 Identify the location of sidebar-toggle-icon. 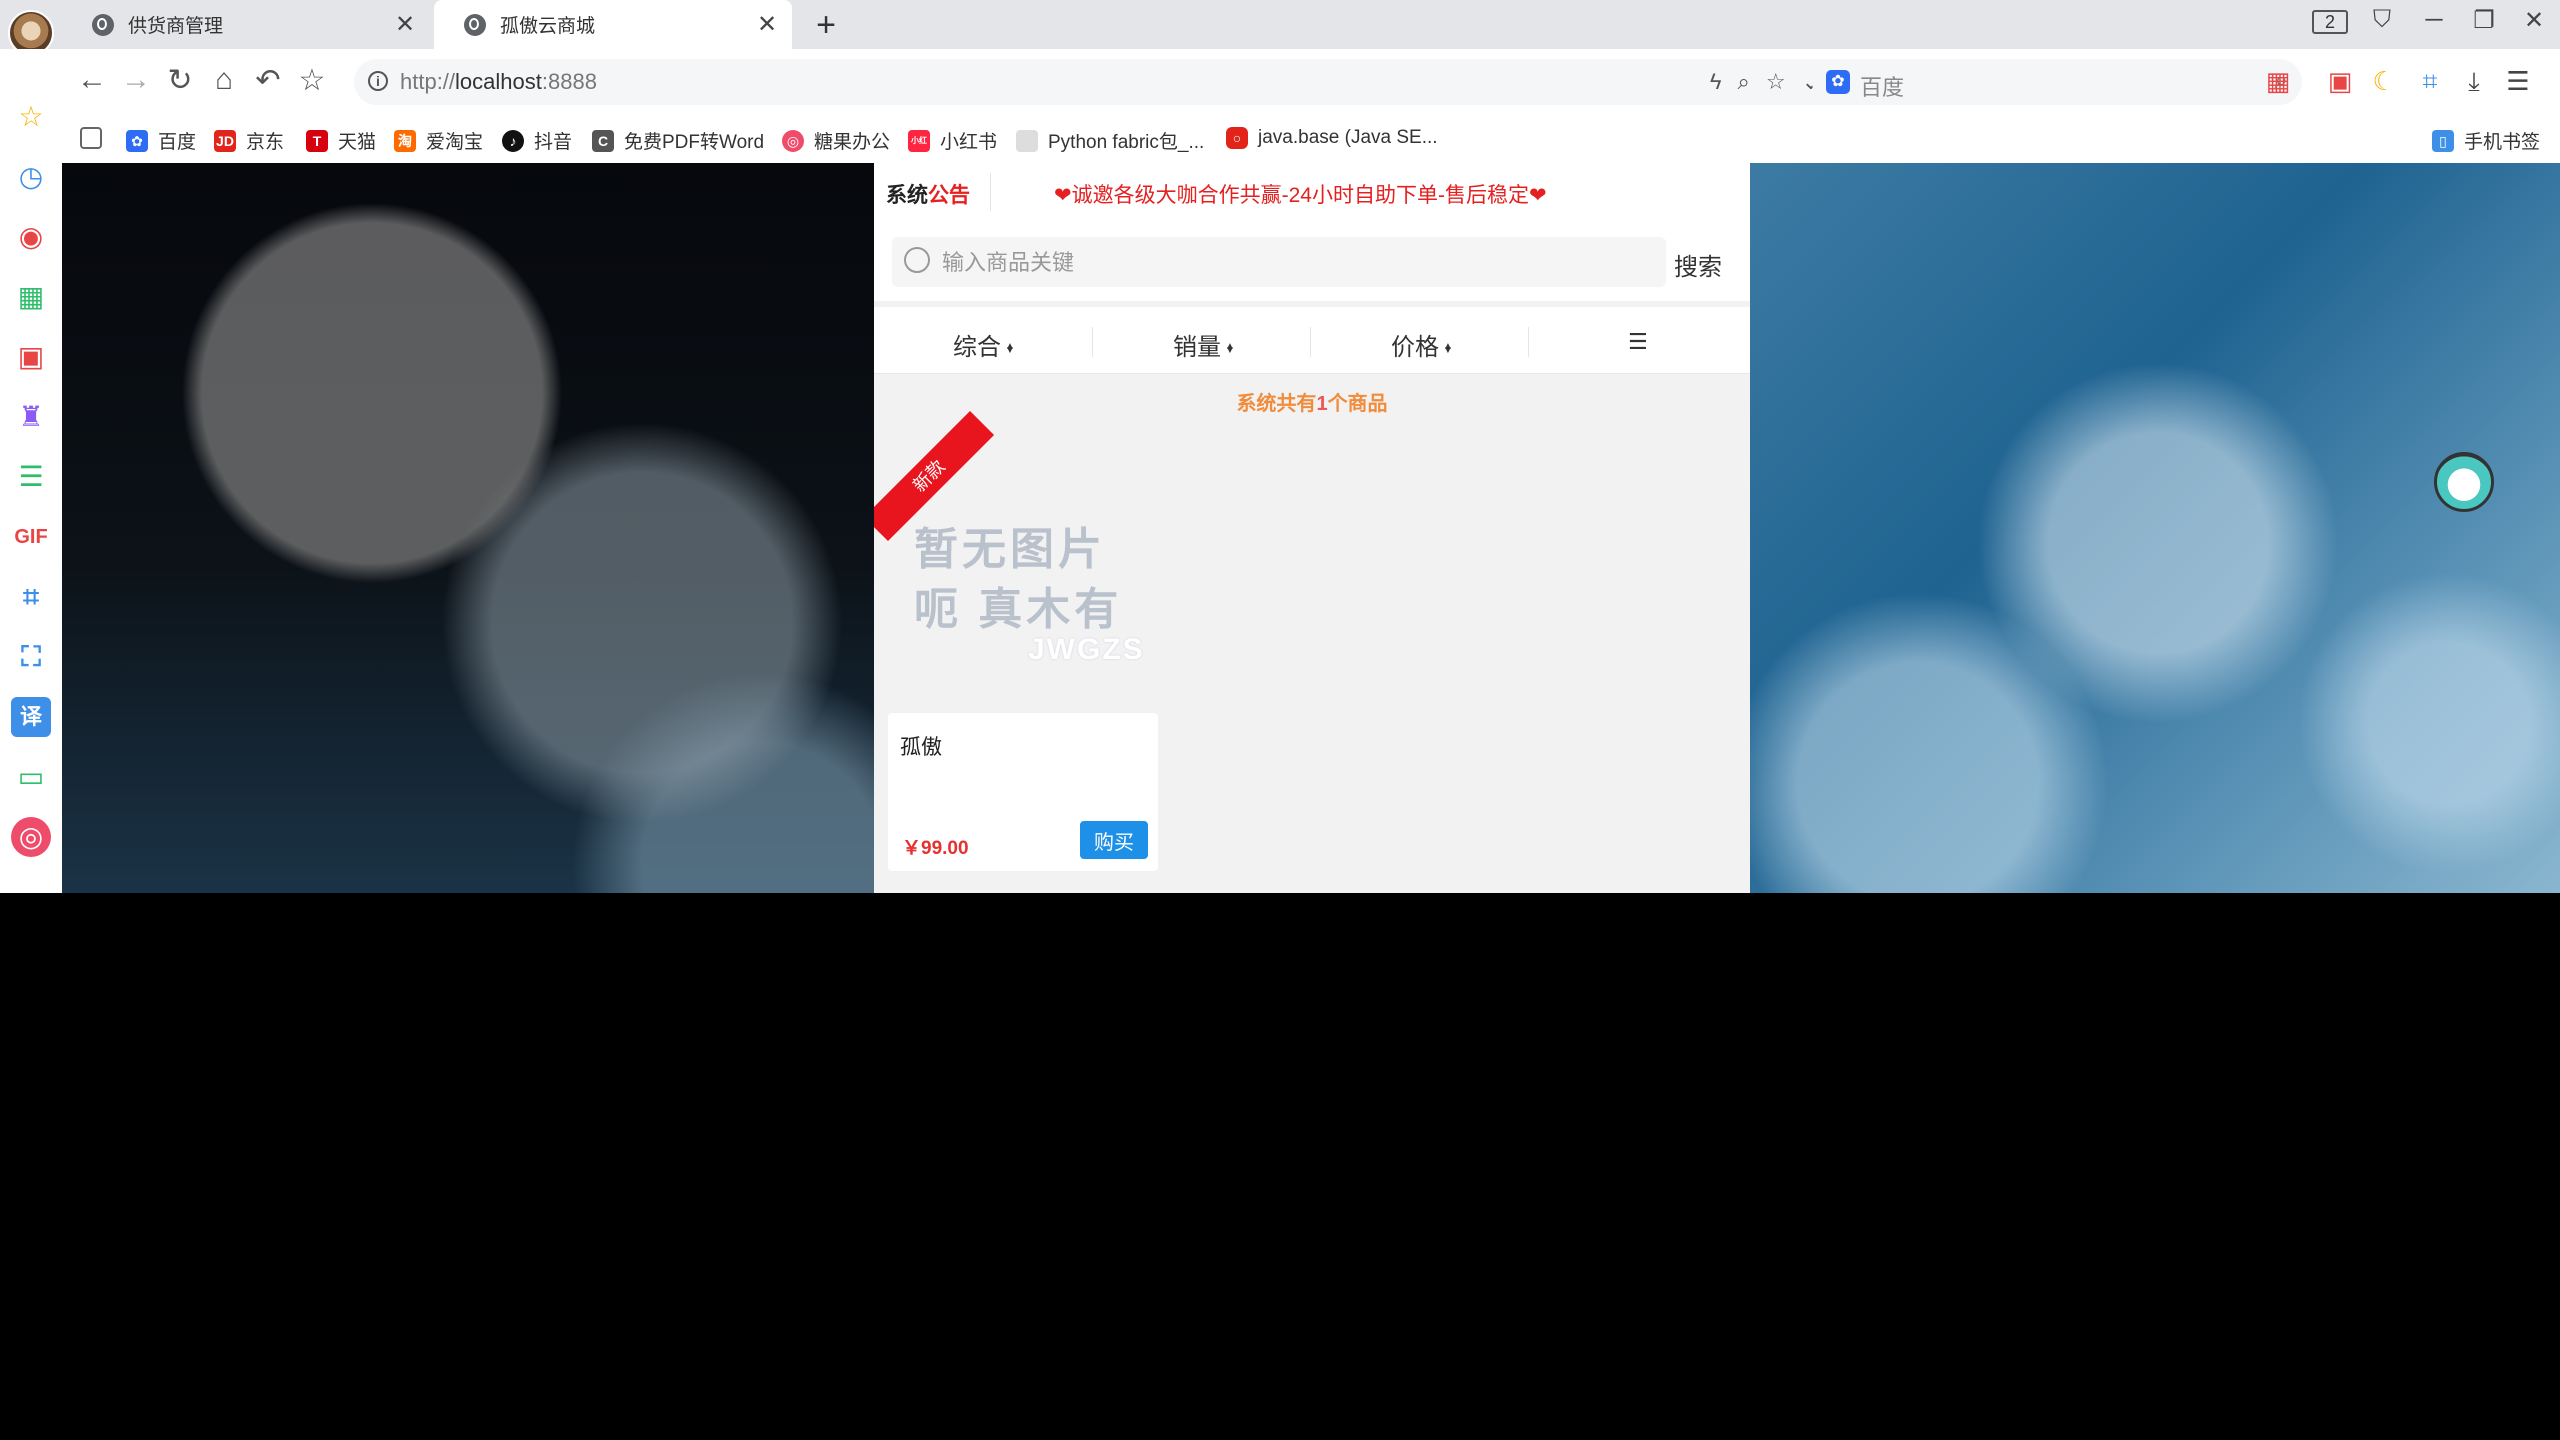
(96, 138).